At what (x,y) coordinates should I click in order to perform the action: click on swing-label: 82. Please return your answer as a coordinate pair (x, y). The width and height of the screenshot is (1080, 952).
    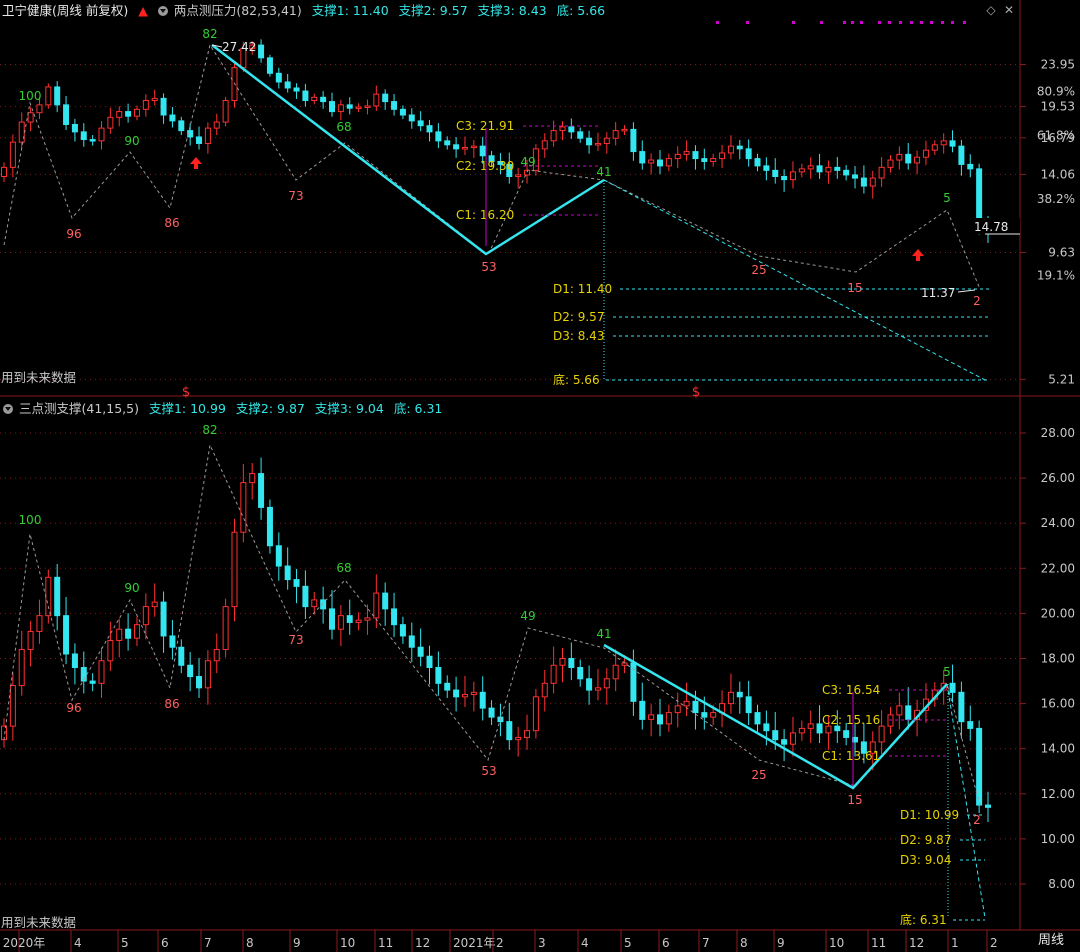
    Looking at the image, I should click on (209, 34).